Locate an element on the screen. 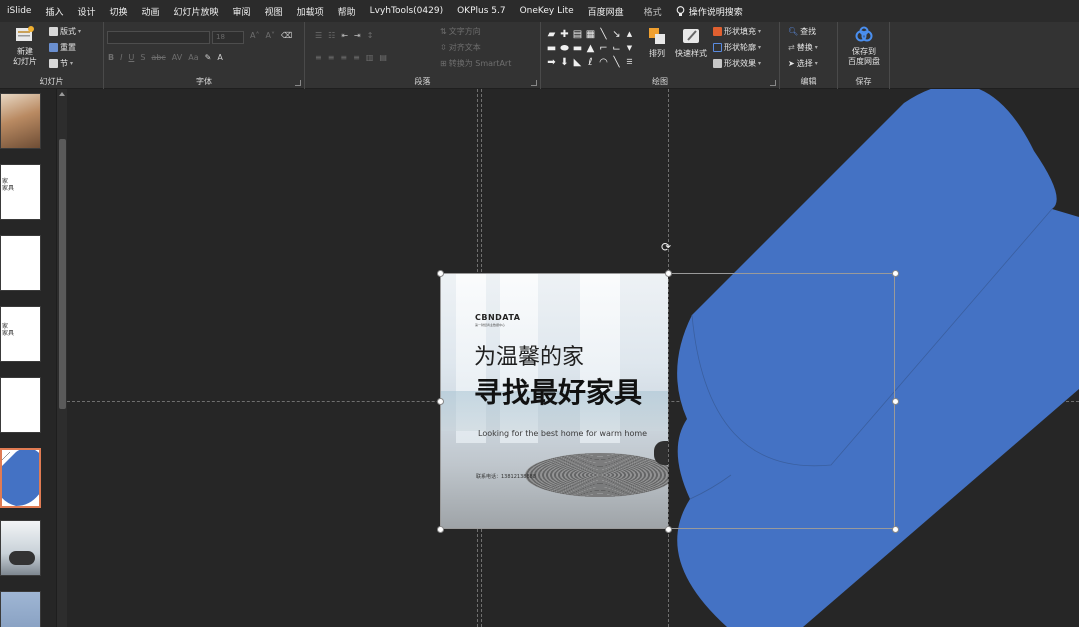 This screenshot has height=627, width=1079. font-color-icon: A is located at coordinates (219, 57).